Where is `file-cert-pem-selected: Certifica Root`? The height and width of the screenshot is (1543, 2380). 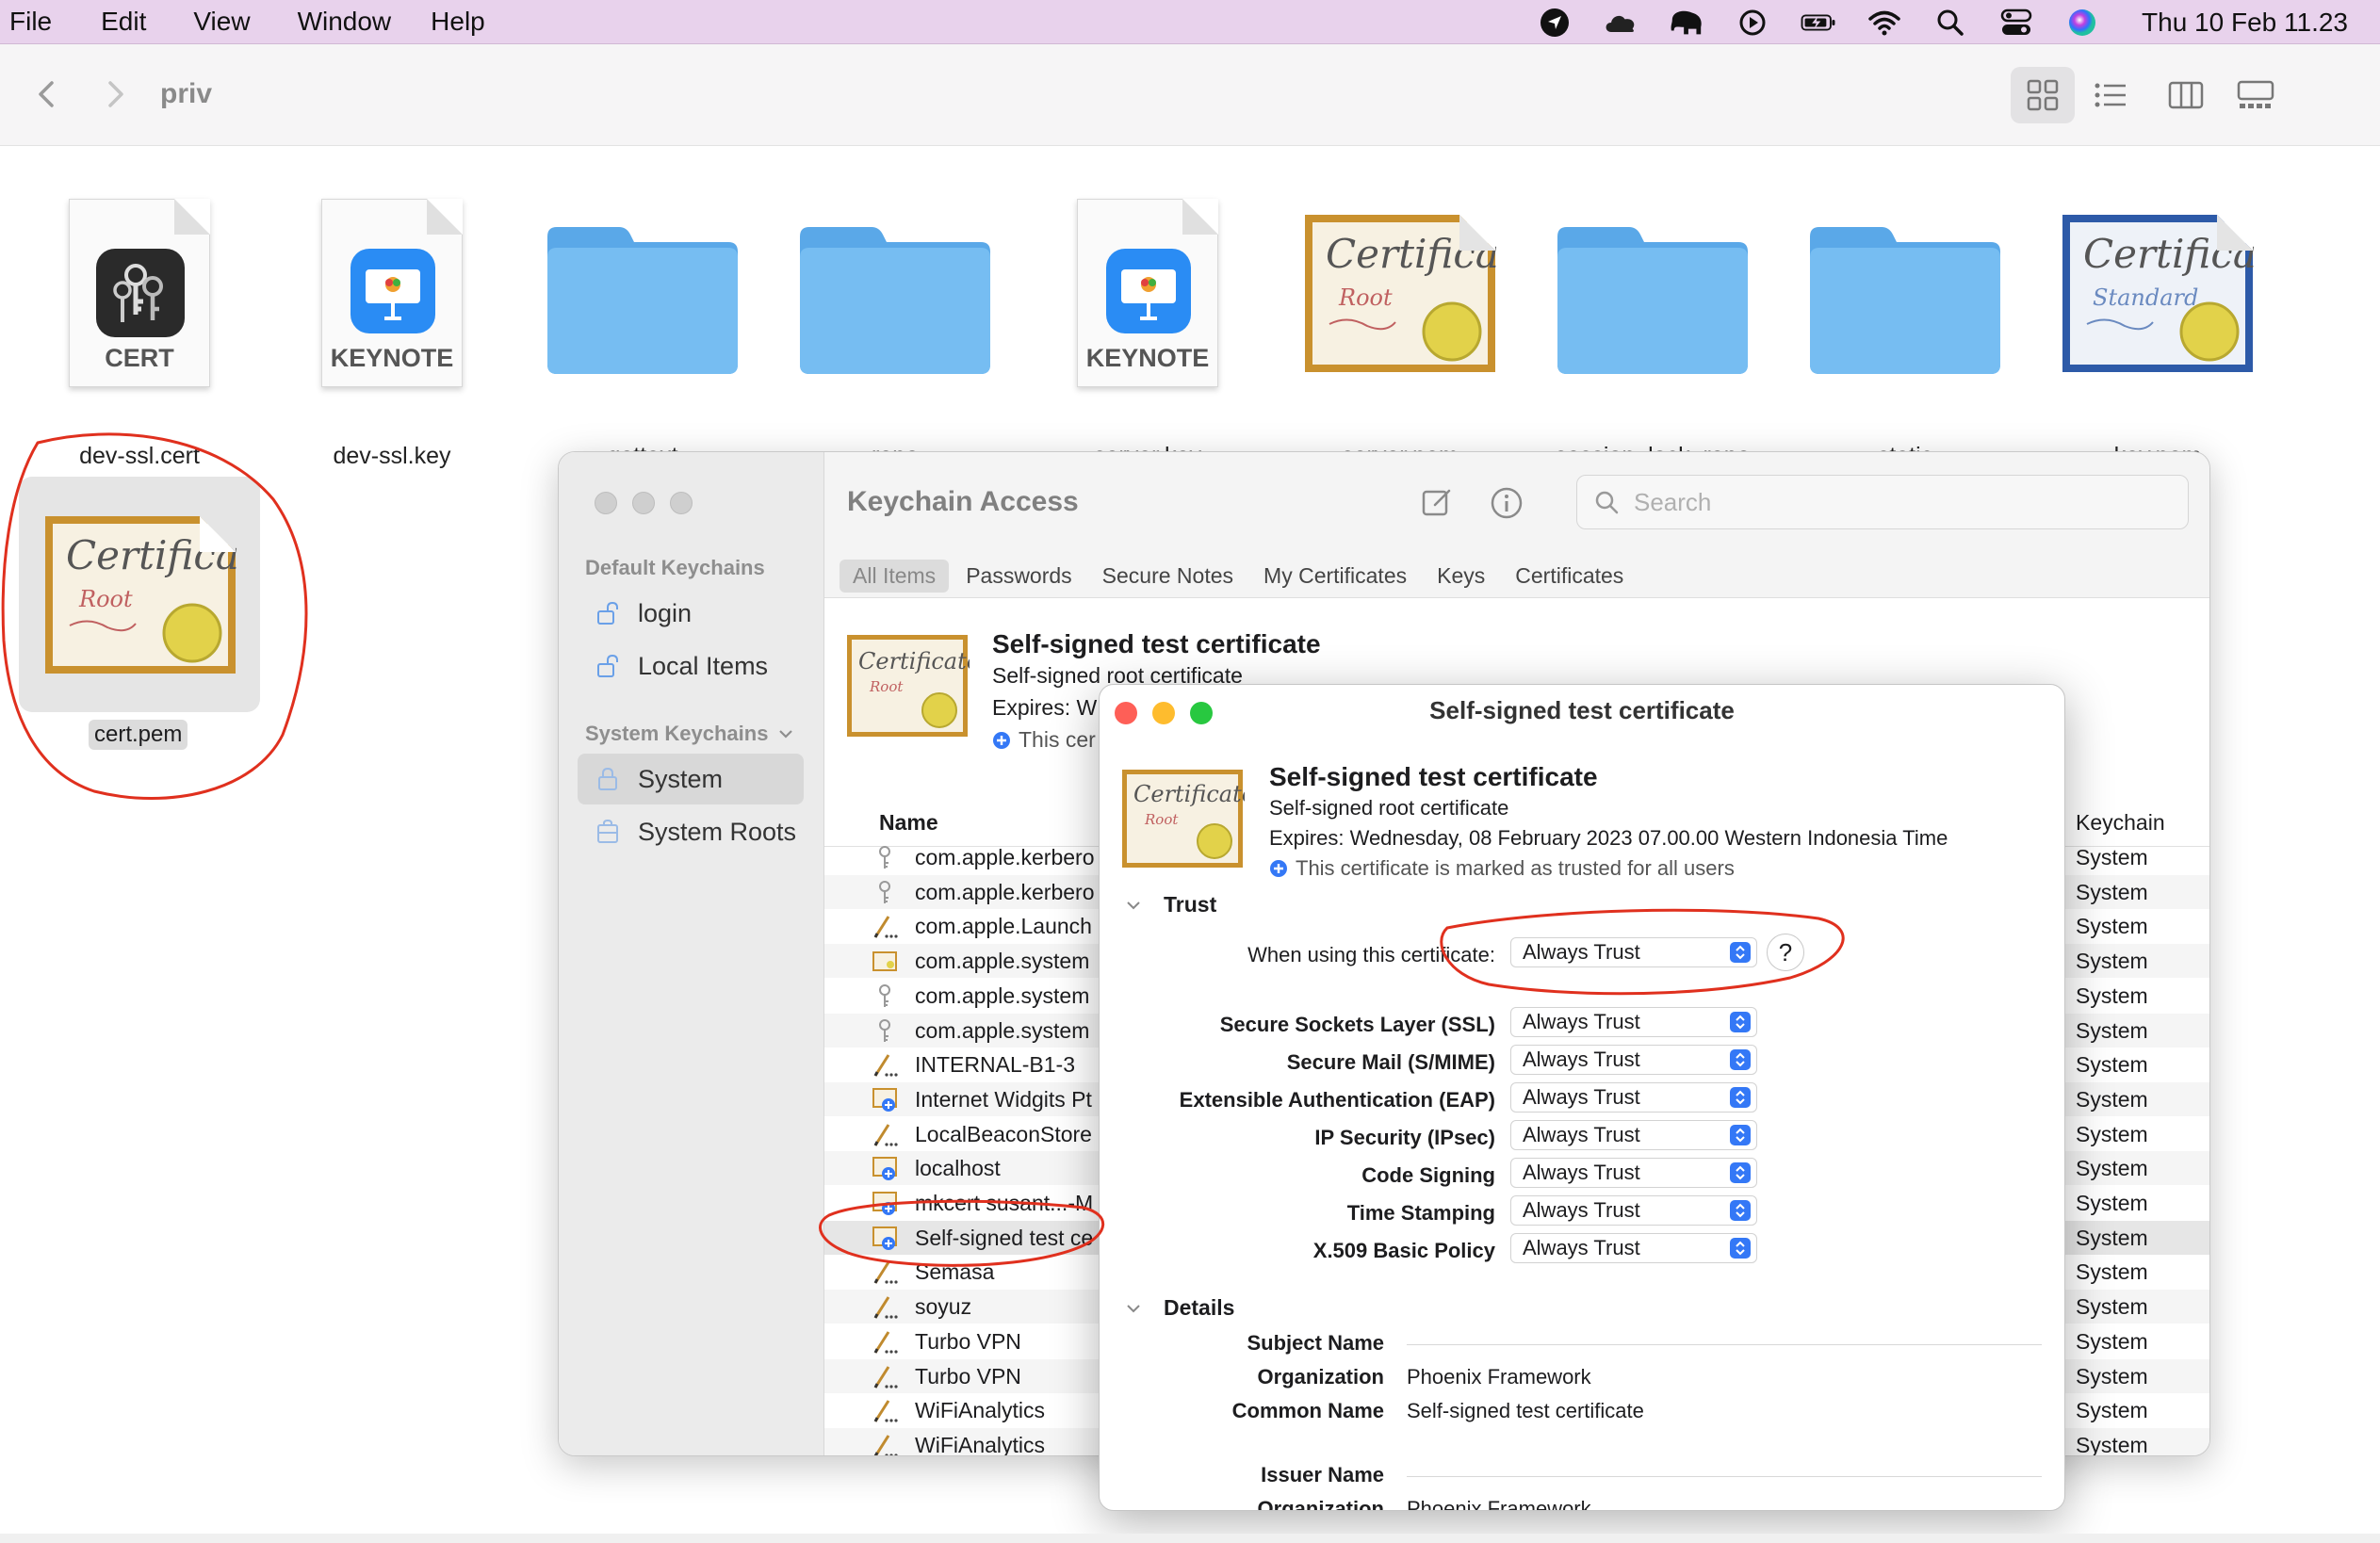
file-cert-pem-selected: Certifica Root is located at coordinates (139, 594).